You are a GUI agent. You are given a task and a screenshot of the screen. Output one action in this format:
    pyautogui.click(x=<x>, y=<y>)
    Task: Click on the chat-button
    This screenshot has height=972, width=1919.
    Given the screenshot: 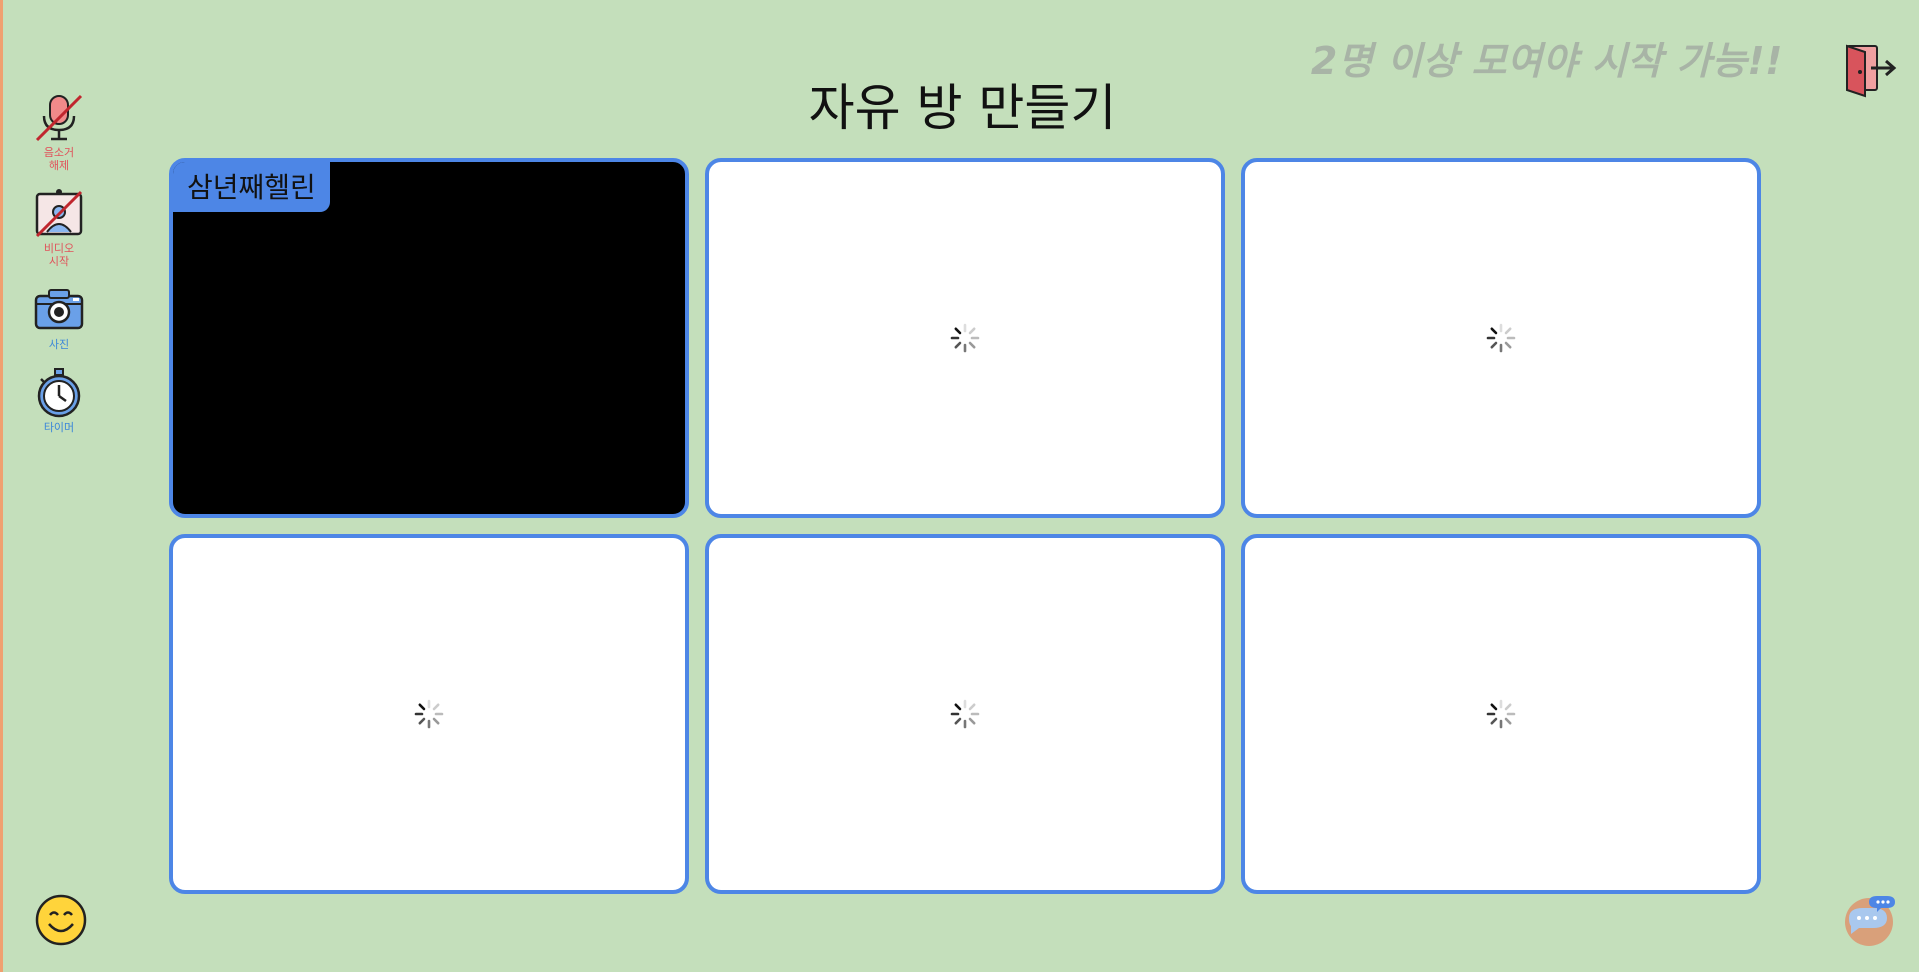 What is the action you would take?
    pyautogui.click(x=1869, y=920)
    